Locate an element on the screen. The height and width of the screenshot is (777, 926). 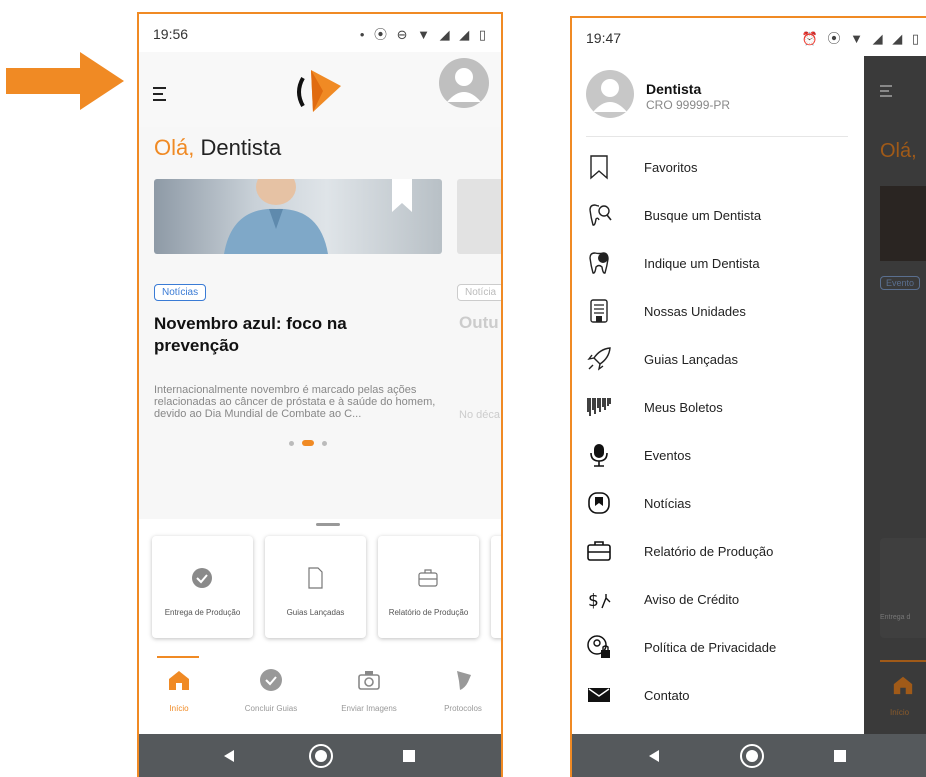
quick-action-relatorio: Relatório de Produção is located at coordinates (428, 587).